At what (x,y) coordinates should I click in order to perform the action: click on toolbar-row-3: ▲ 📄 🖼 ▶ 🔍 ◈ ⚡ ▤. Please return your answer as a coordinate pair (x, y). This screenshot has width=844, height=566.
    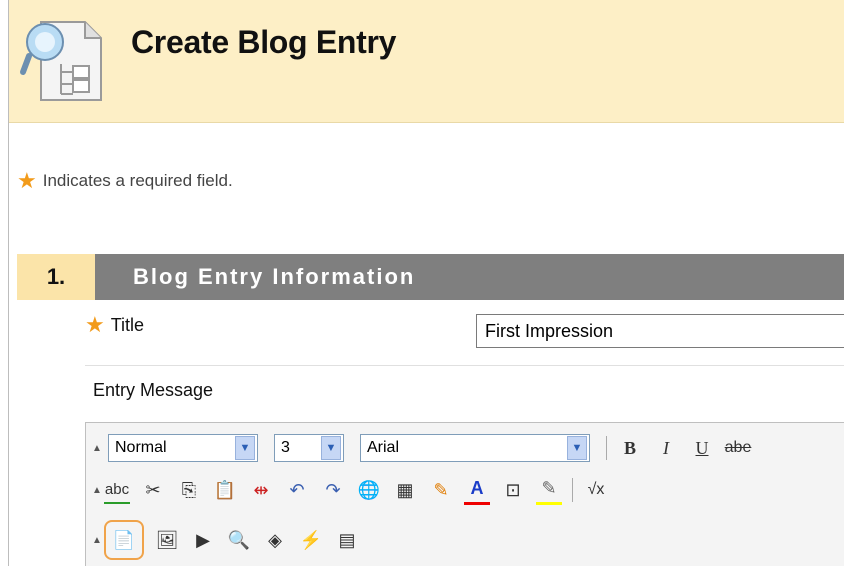
    Looking at the image, I should click on (228, 540).